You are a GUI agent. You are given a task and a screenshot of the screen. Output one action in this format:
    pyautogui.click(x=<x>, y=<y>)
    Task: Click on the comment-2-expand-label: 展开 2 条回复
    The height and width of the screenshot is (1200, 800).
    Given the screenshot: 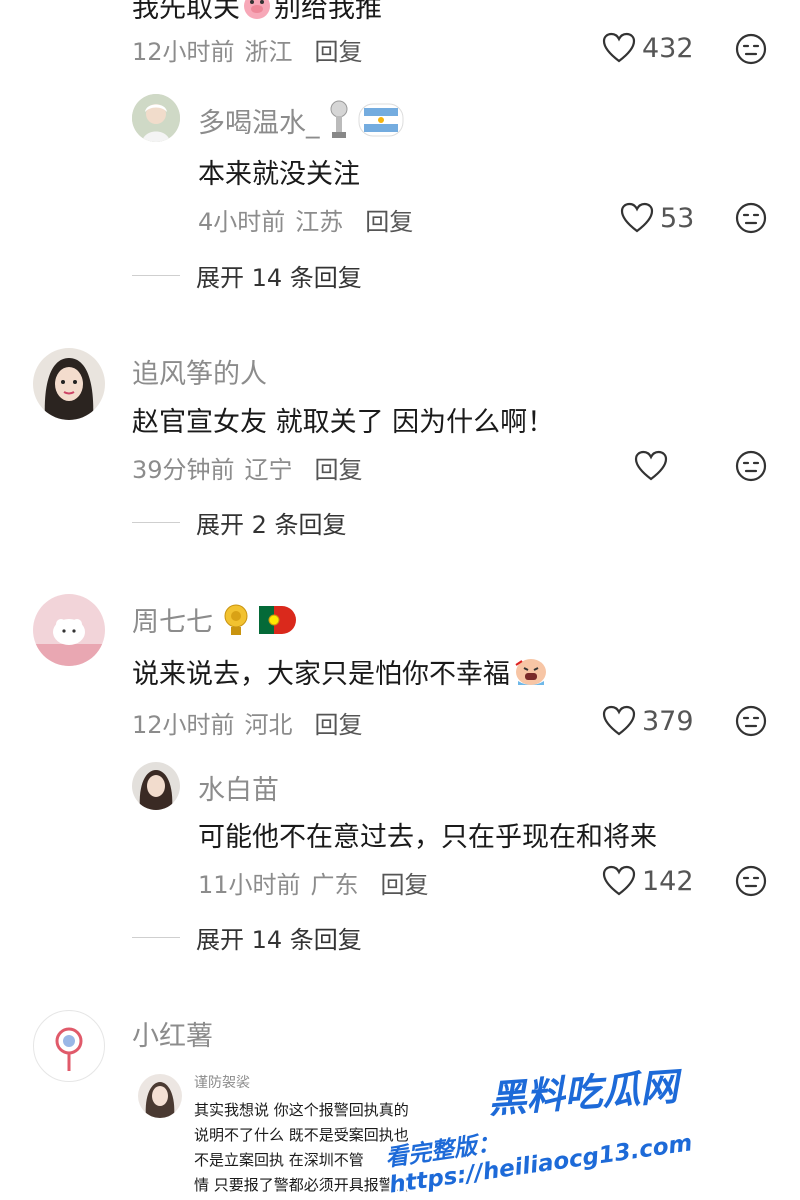 What is the action you would take?
    pyautogui.click(x=271, y=525)
    